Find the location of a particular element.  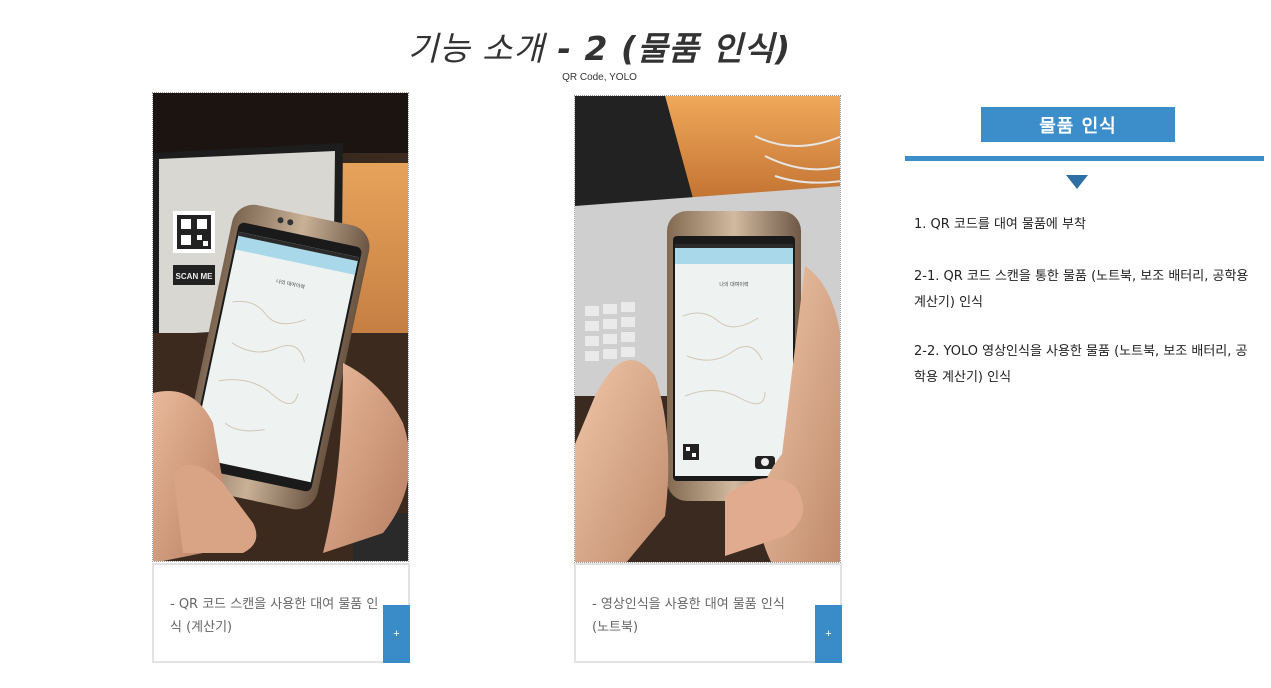

caption-box-yolo-recognition: - 영상인식을 사용한 대여 물품 인식 (노트북) + is located at coordinates (708, 613).